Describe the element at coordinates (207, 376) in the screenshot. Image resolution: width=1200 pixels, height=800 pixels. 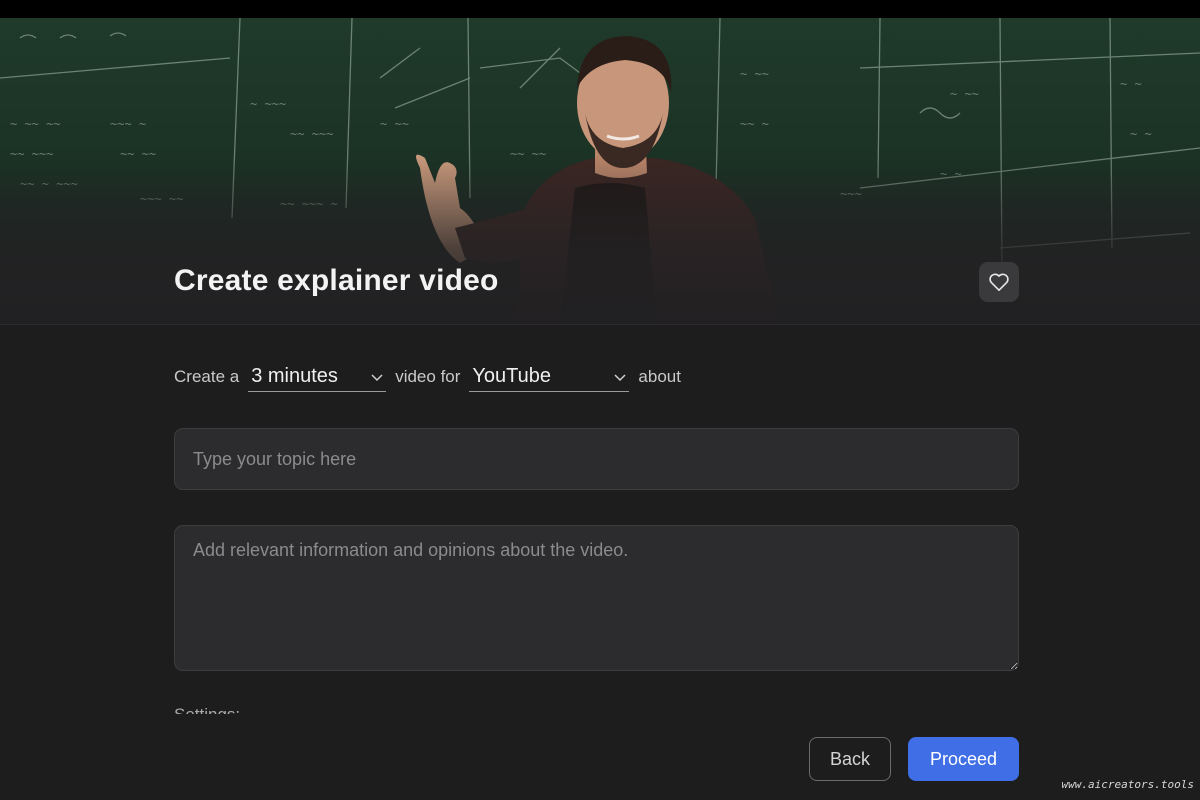
I see `config-prefix-text: Create a` at that location.